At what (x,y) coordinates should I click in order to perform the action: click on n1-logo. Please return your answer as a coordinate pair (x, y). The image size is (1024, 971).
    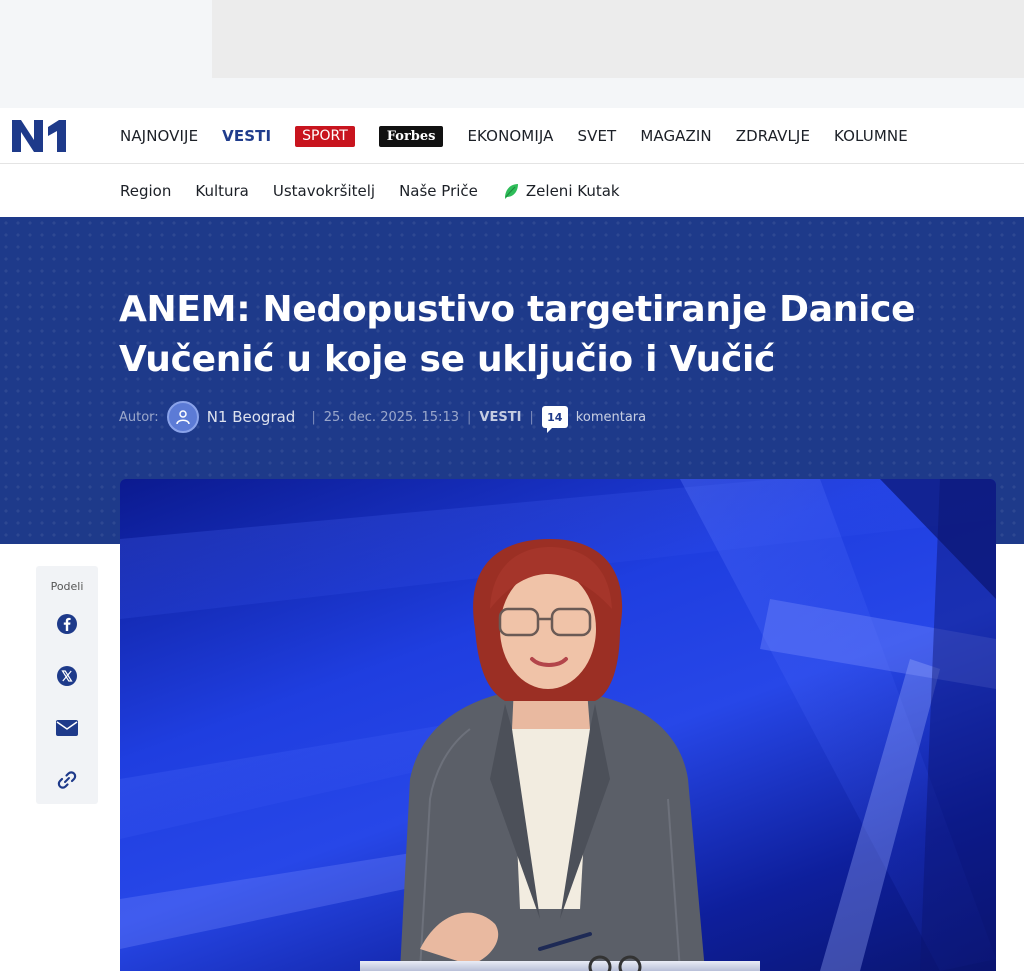
    Looking at the image, I should click on (40, 136).